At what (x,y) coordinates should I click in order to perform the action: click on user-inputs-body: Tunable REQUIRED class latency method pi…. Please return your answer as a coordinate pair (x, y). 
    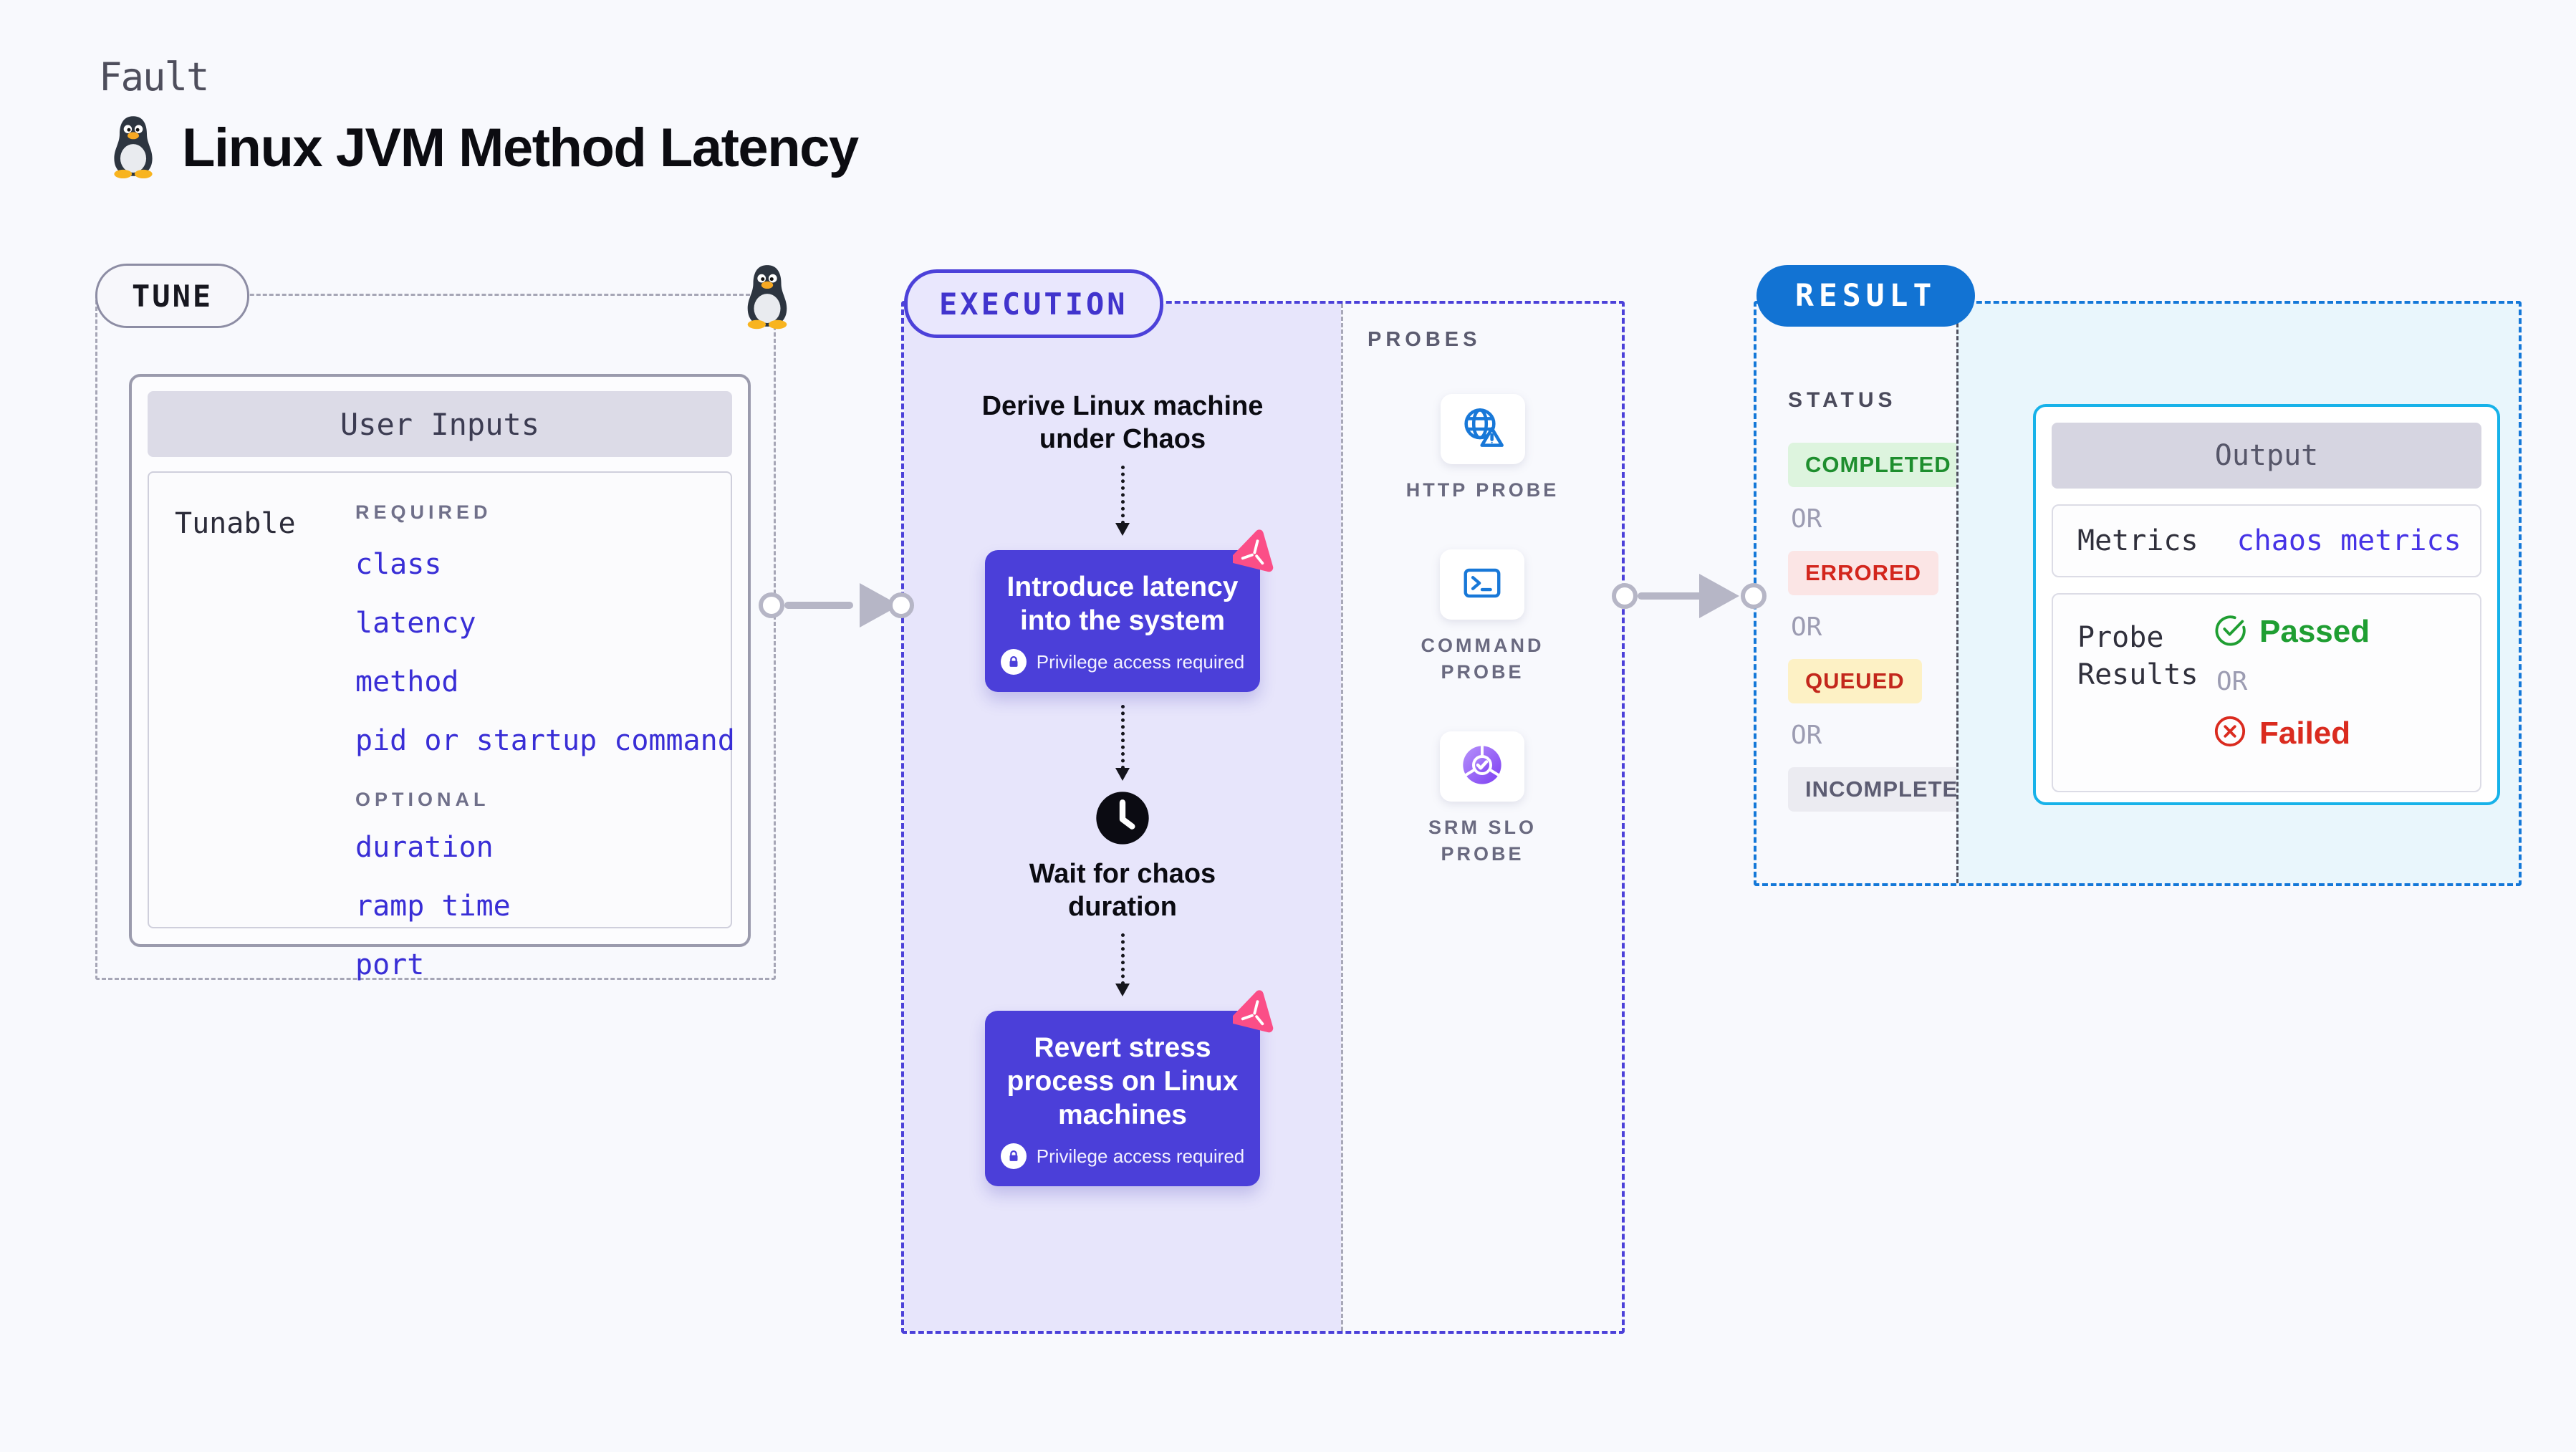
    Looking at the image, I should click on (442, 726).